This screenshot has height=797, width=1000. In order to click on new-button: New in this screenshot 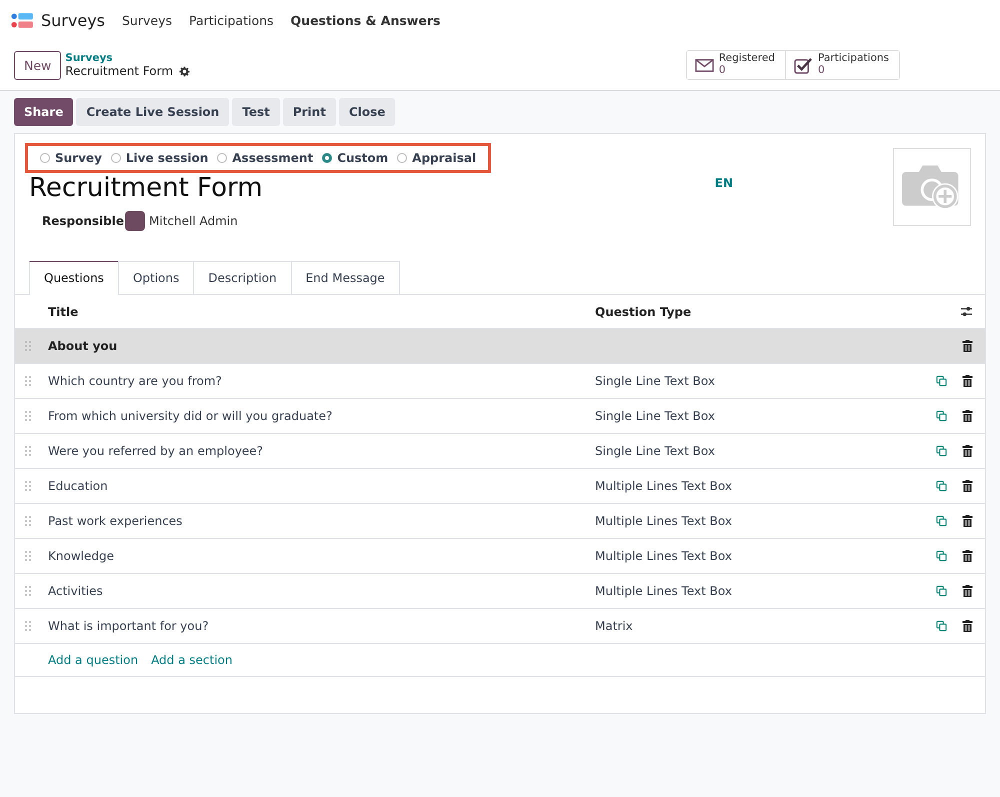, I will do `click(38, 65)`.